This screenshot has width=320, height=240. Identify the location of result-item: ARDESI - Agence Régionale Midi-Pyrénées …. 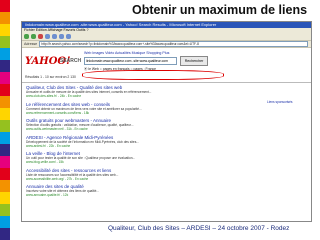
(166, 141).